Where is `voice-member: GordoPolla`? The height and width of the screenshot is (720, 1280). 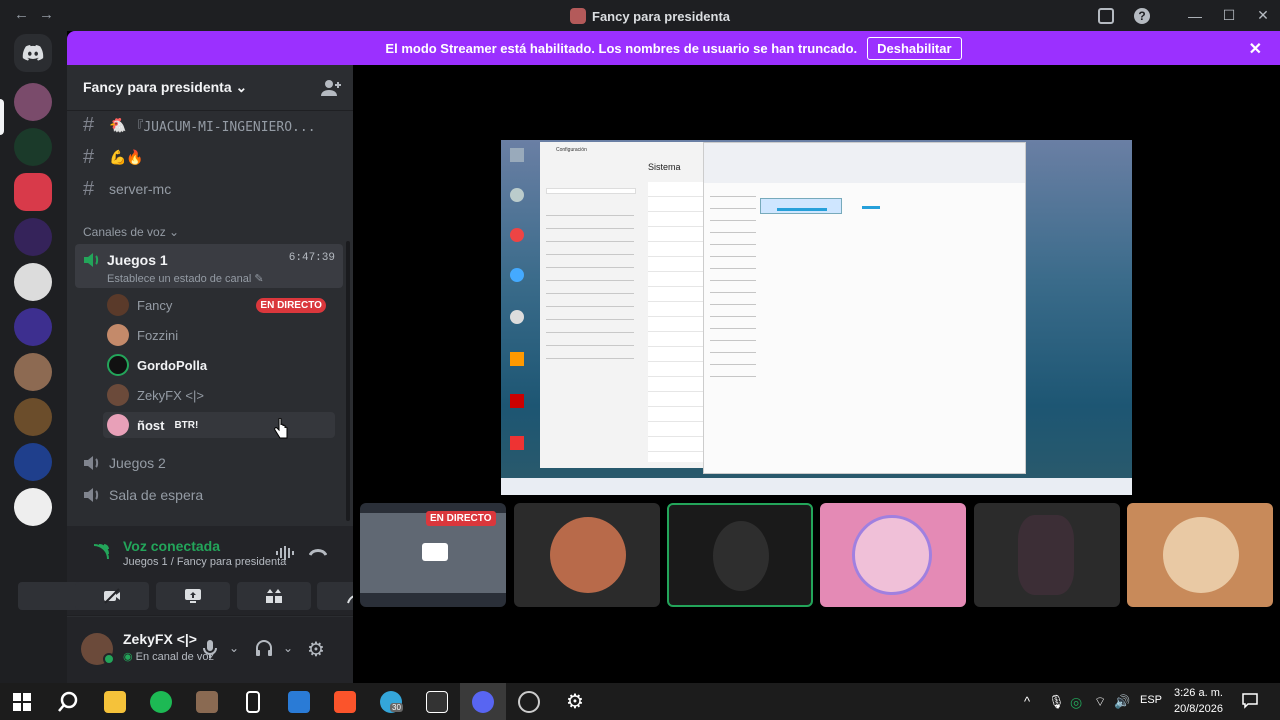
voice-member: GordoPolla is located at coordinates (157, 365).